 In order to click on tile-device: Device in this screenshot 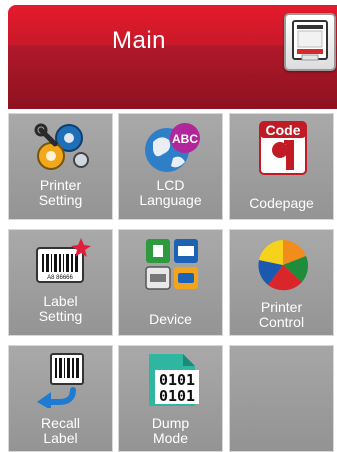, I will do `click(170, 282)`.